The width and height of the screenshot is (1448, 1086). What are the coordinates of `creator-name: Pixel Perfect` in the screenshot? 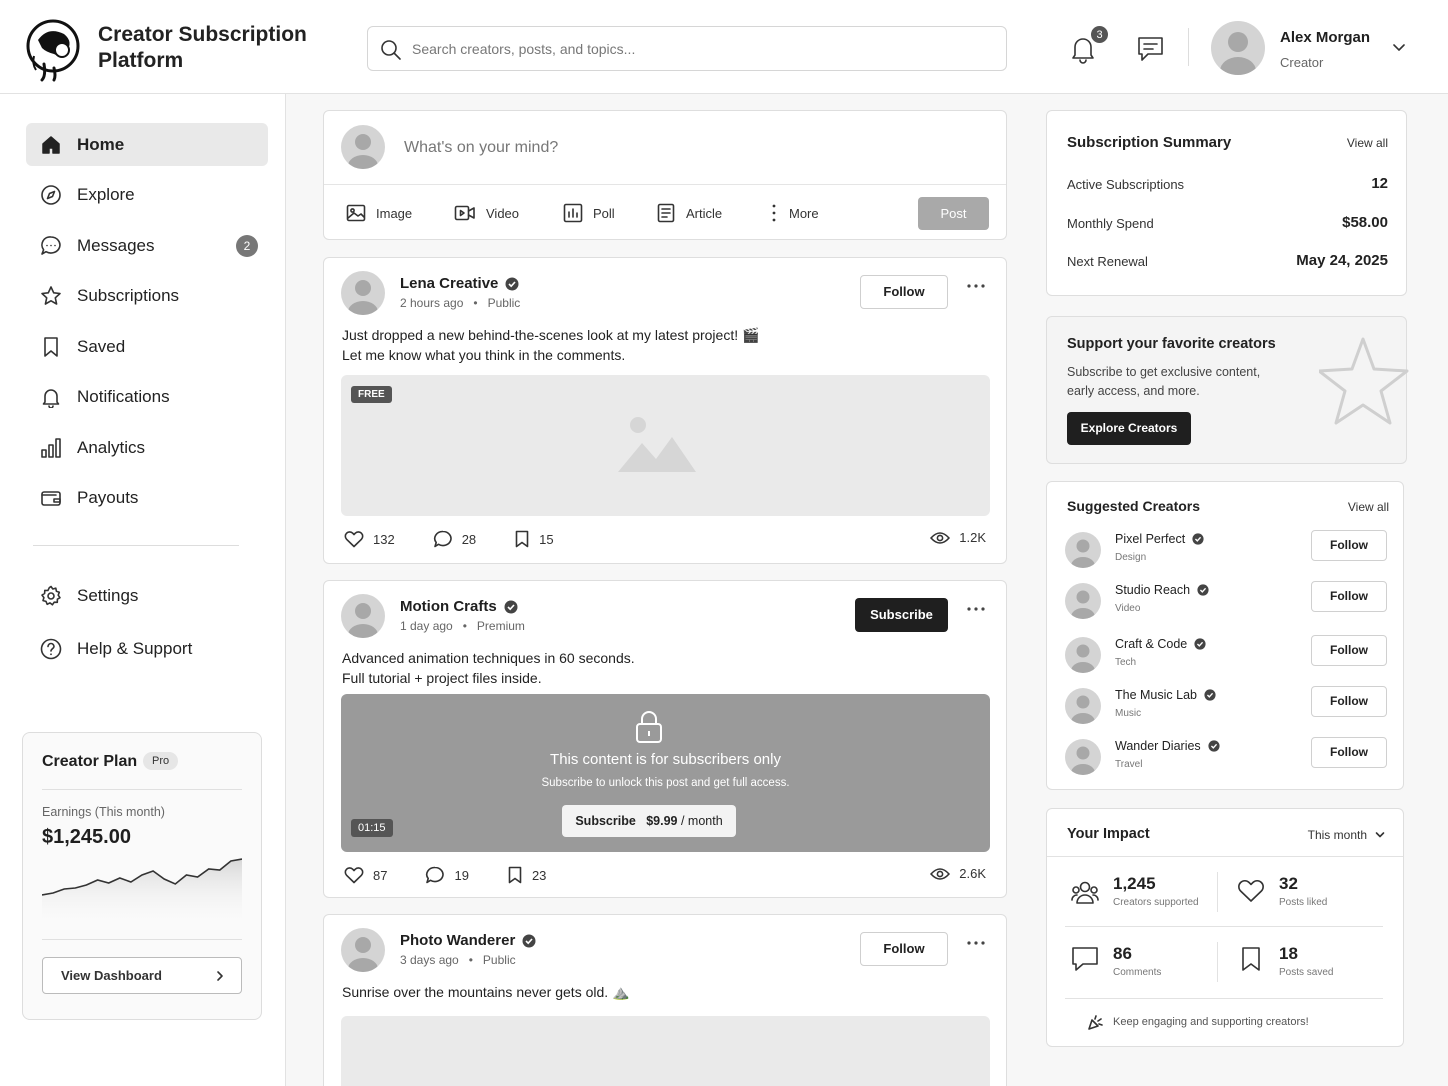 It's located at (1159, 539).